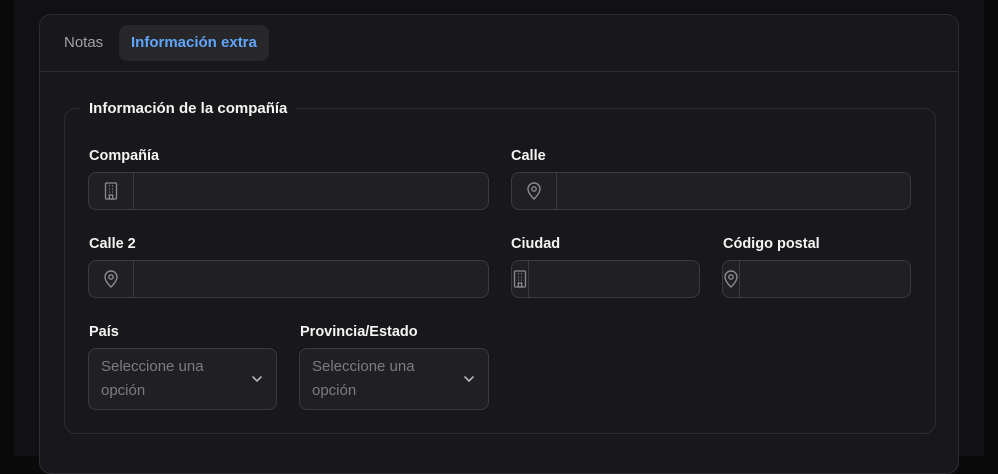  What do you see at coordinates (104, 332) in the screenshot?
I see `country-label: País` at bounding box center [104, 332].